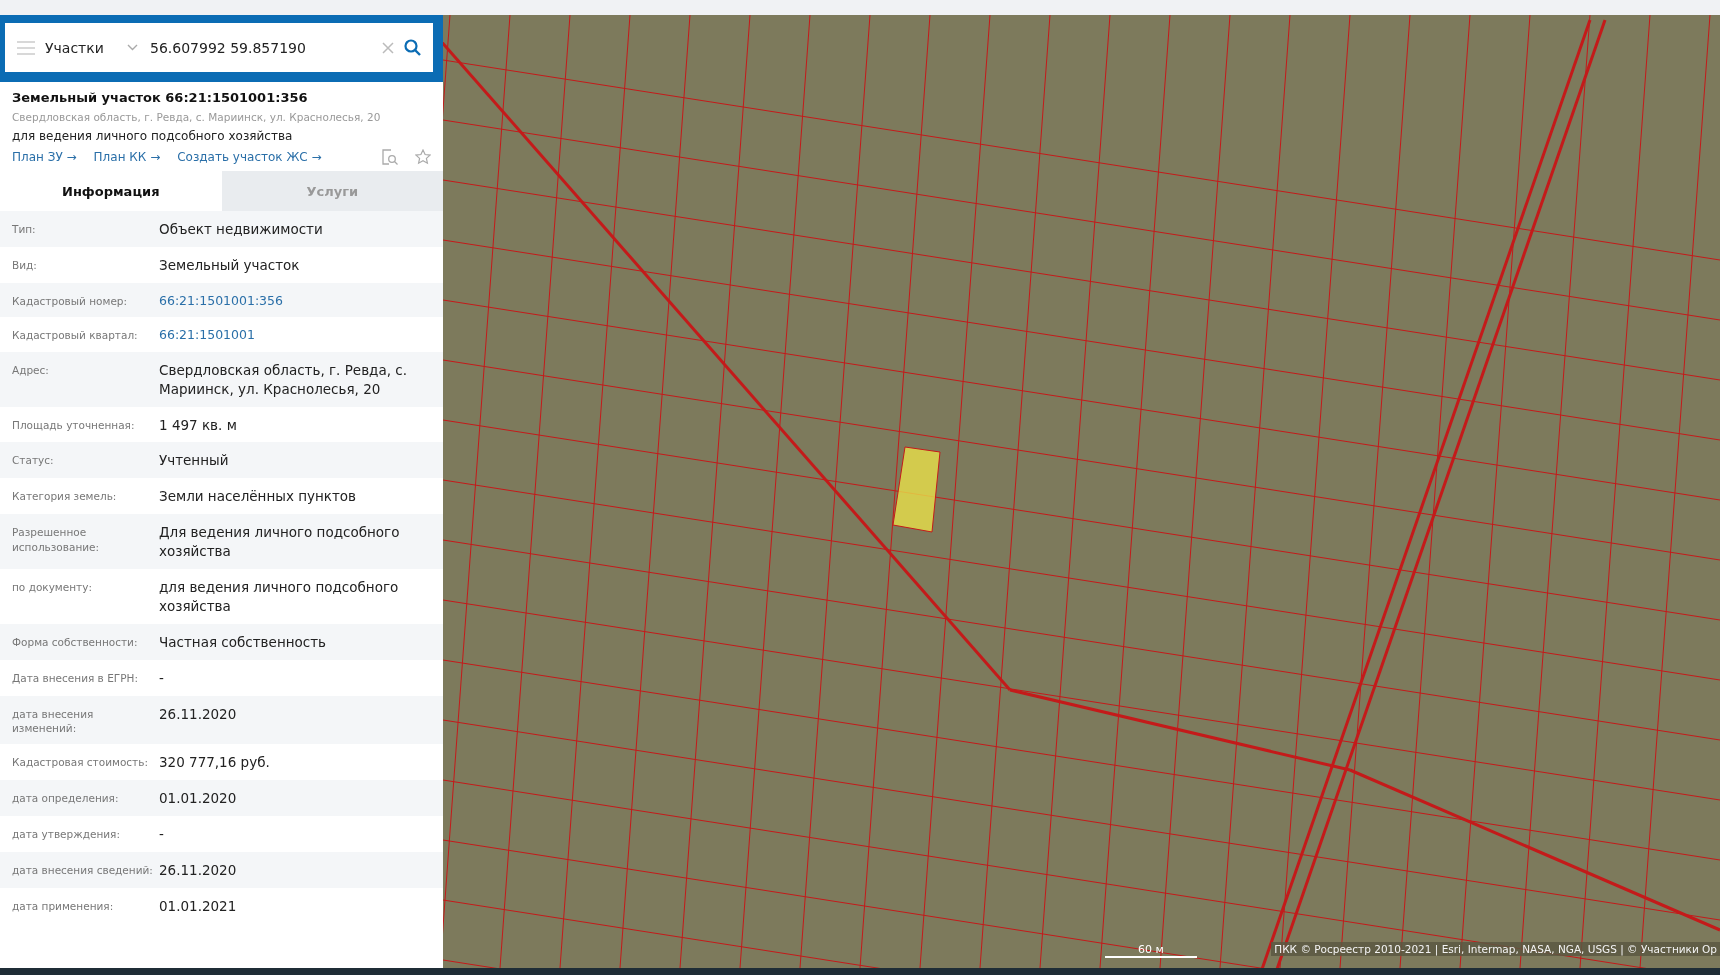 The image size is (1720, 975). Describe the element at coordinates (153, 136) in the screenshot. I see `parcel-purpose: для ведения личного подсобного хозяйства` at that location.